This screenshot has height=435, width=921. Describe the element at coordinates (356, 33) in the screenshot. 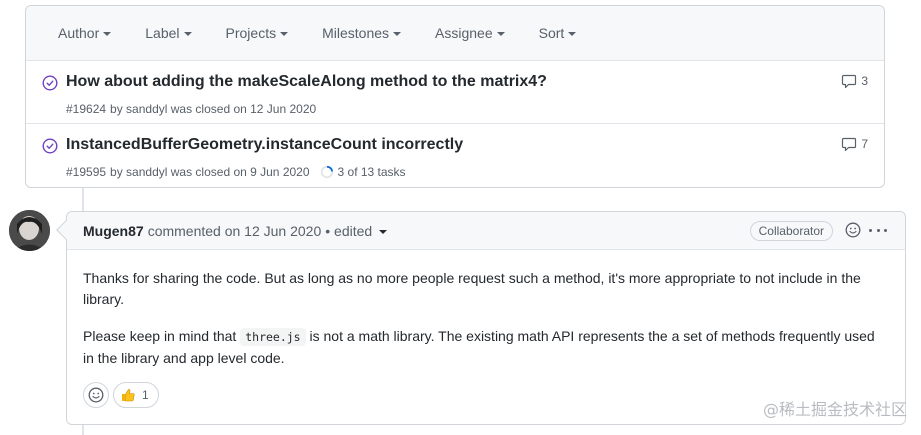

I see `filter-milestones-label: Milestones` at that location.